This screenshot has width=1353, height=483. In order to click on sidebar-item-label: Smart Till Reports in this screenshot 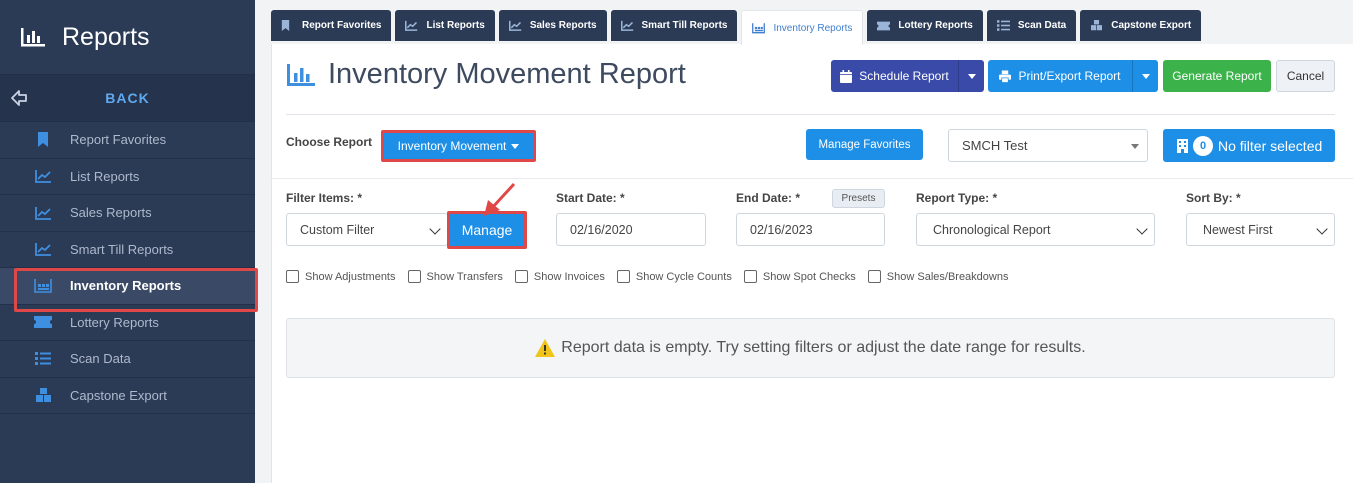, I will do `click(122, 249)`.